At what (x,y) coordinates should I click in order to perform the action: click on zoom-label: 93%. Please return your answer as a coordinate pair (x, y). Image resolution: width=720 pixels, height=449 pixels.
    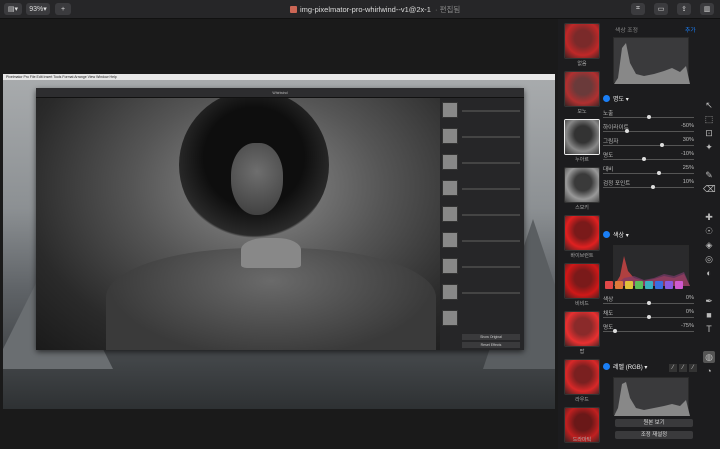
    Looking at the image, I should click on (36, 9).